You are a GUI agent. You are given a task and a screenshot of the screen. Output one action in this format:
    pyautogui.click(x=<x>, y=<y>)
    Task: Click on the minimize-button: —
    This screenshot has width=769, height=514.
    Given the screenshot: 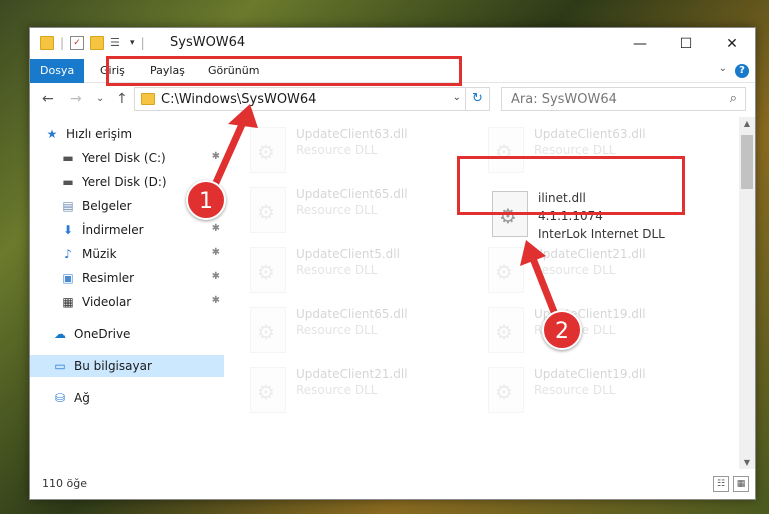 What is the action you would take?
    pyautogui.click(x=640, y=43)
    